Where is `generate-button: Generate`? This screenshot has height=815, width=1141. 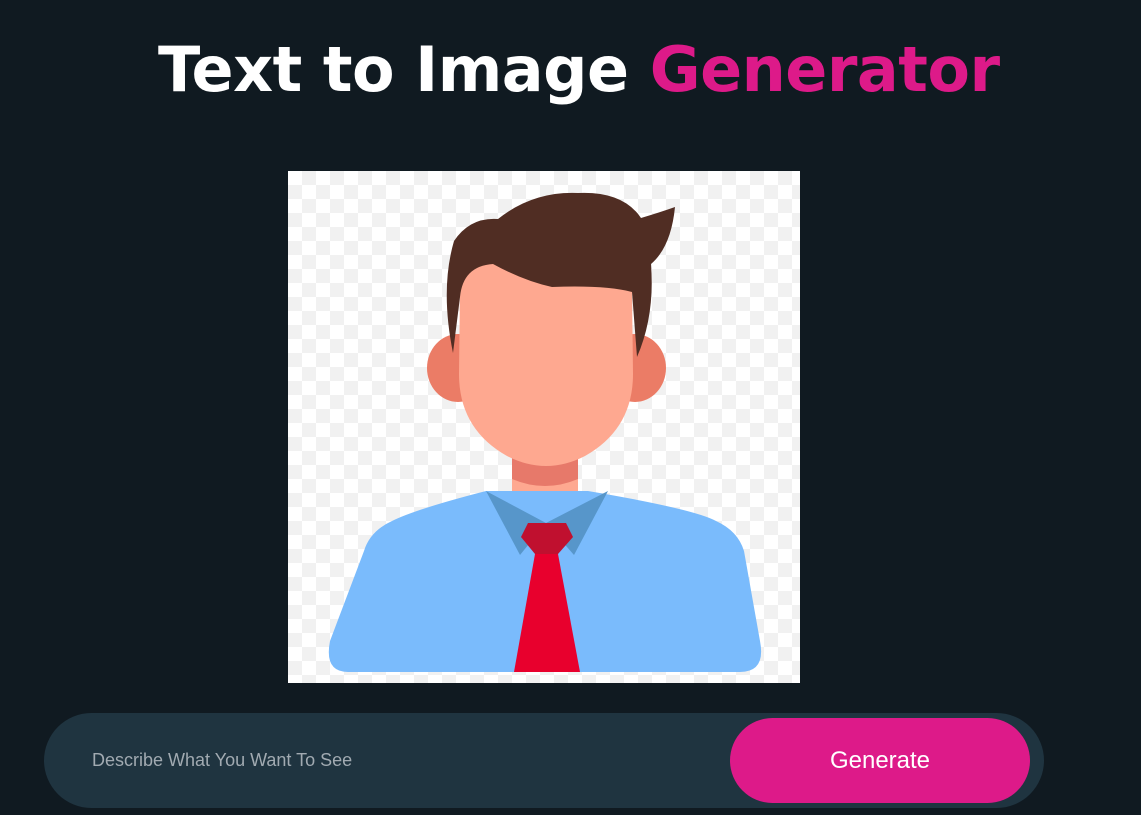 generate-button: Generate is located at coordinates (880, 760).